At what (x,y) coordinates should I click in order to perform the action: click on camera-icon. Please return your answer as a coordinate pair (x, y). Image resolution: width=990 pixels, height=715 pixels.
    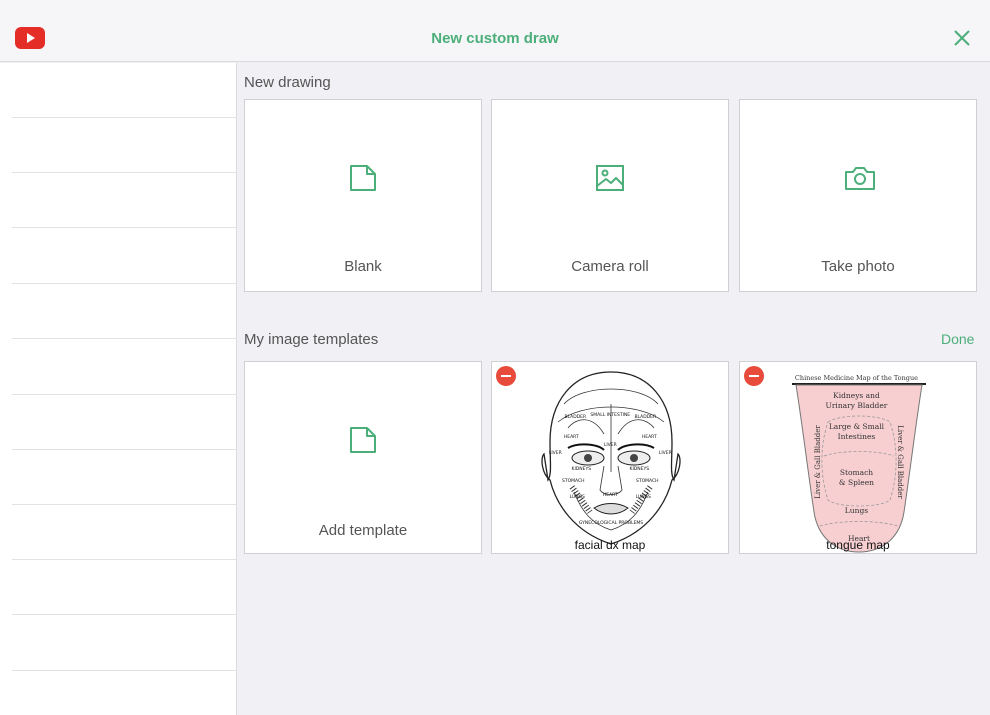
    Looking at the image, I should click on (860, 180).